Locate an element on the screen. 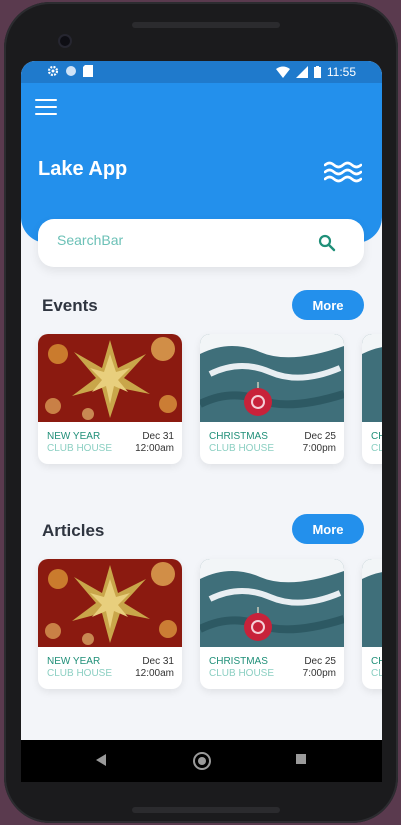 The image size is (401, 825). events-title-text: Events is located at coordinates (70, 305).